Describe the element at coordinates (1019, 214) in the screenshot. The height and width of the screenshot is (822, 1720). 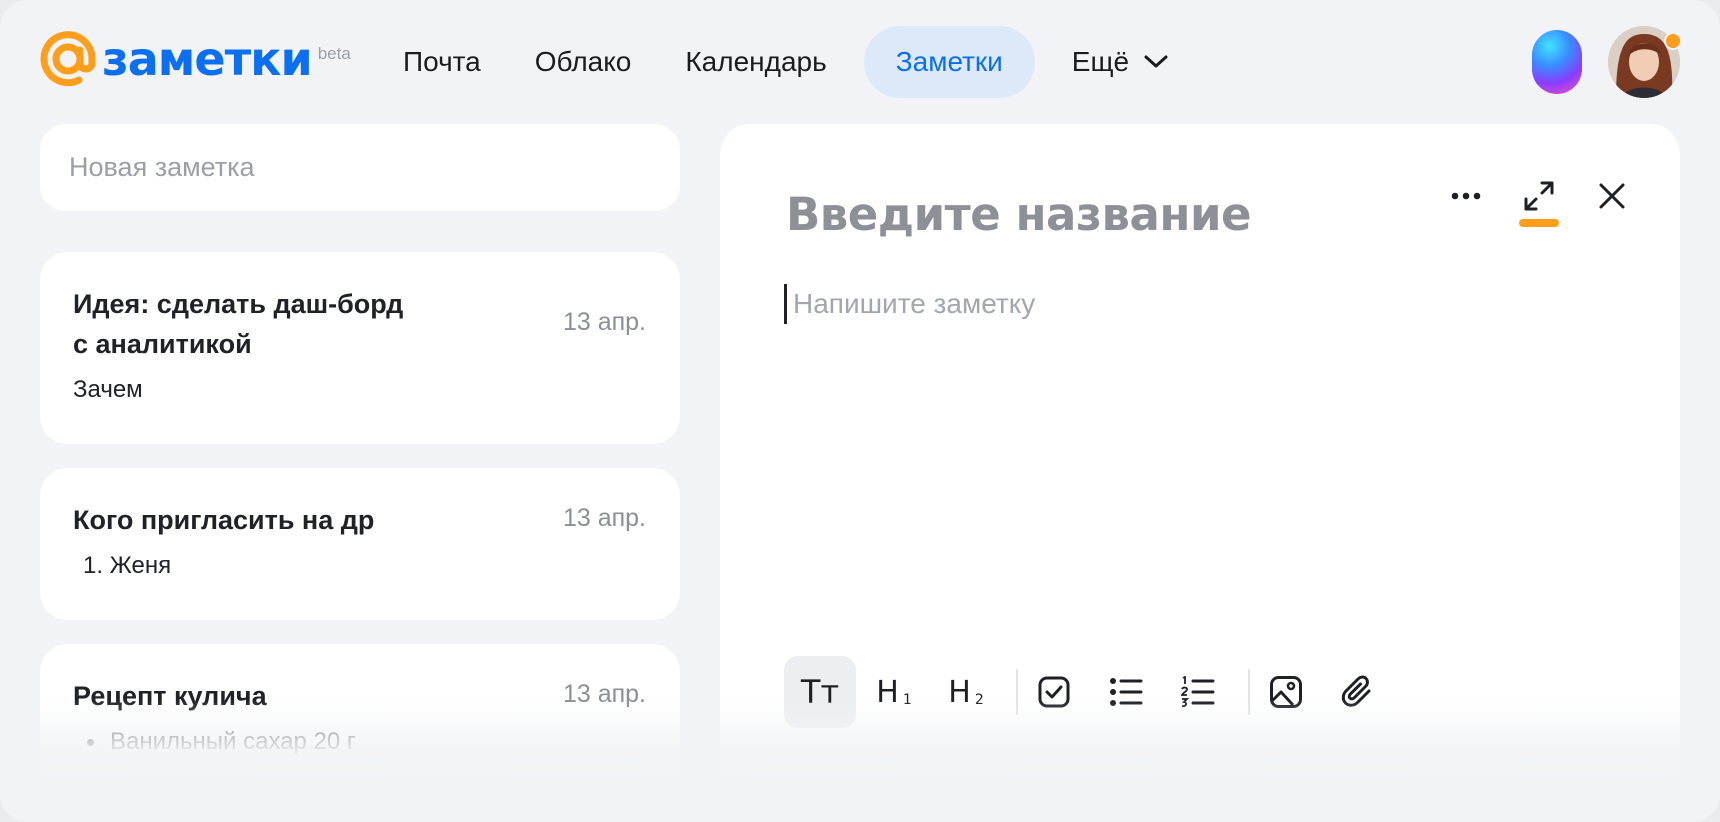
I see `note-title-input: Введите название` at that location.